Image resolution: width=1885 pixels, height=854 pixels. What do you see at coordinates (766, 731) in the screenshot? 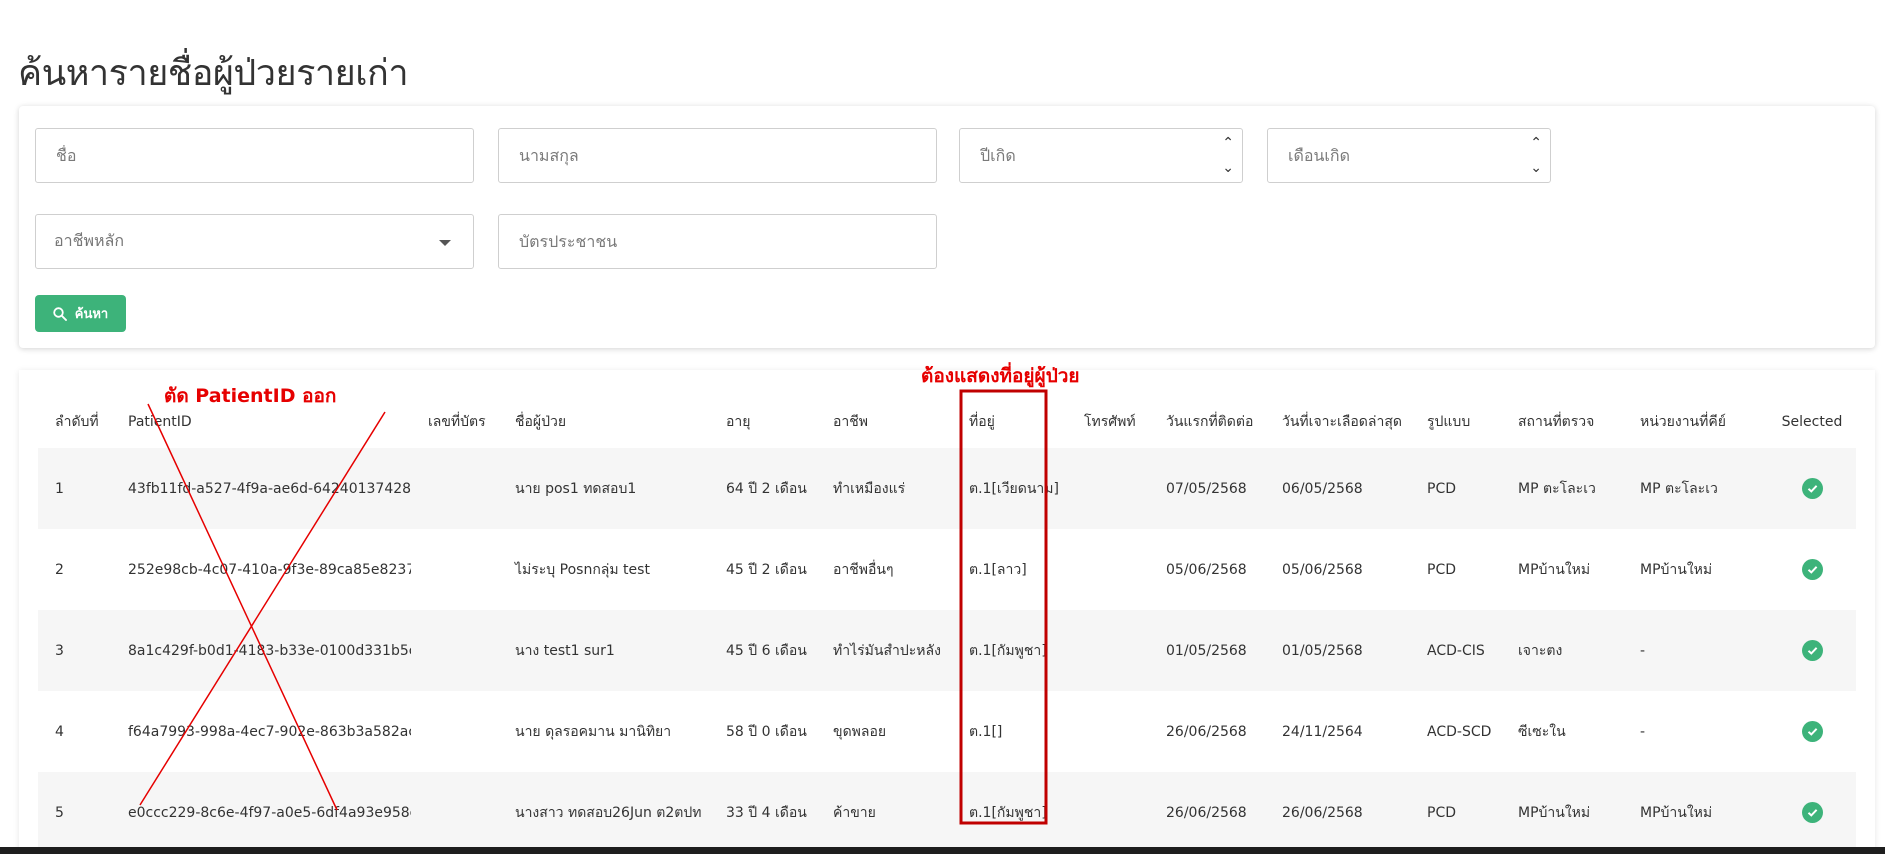
I see `cell-age: 58 ปี 0 เดือน` at bounding box center [766, 731].